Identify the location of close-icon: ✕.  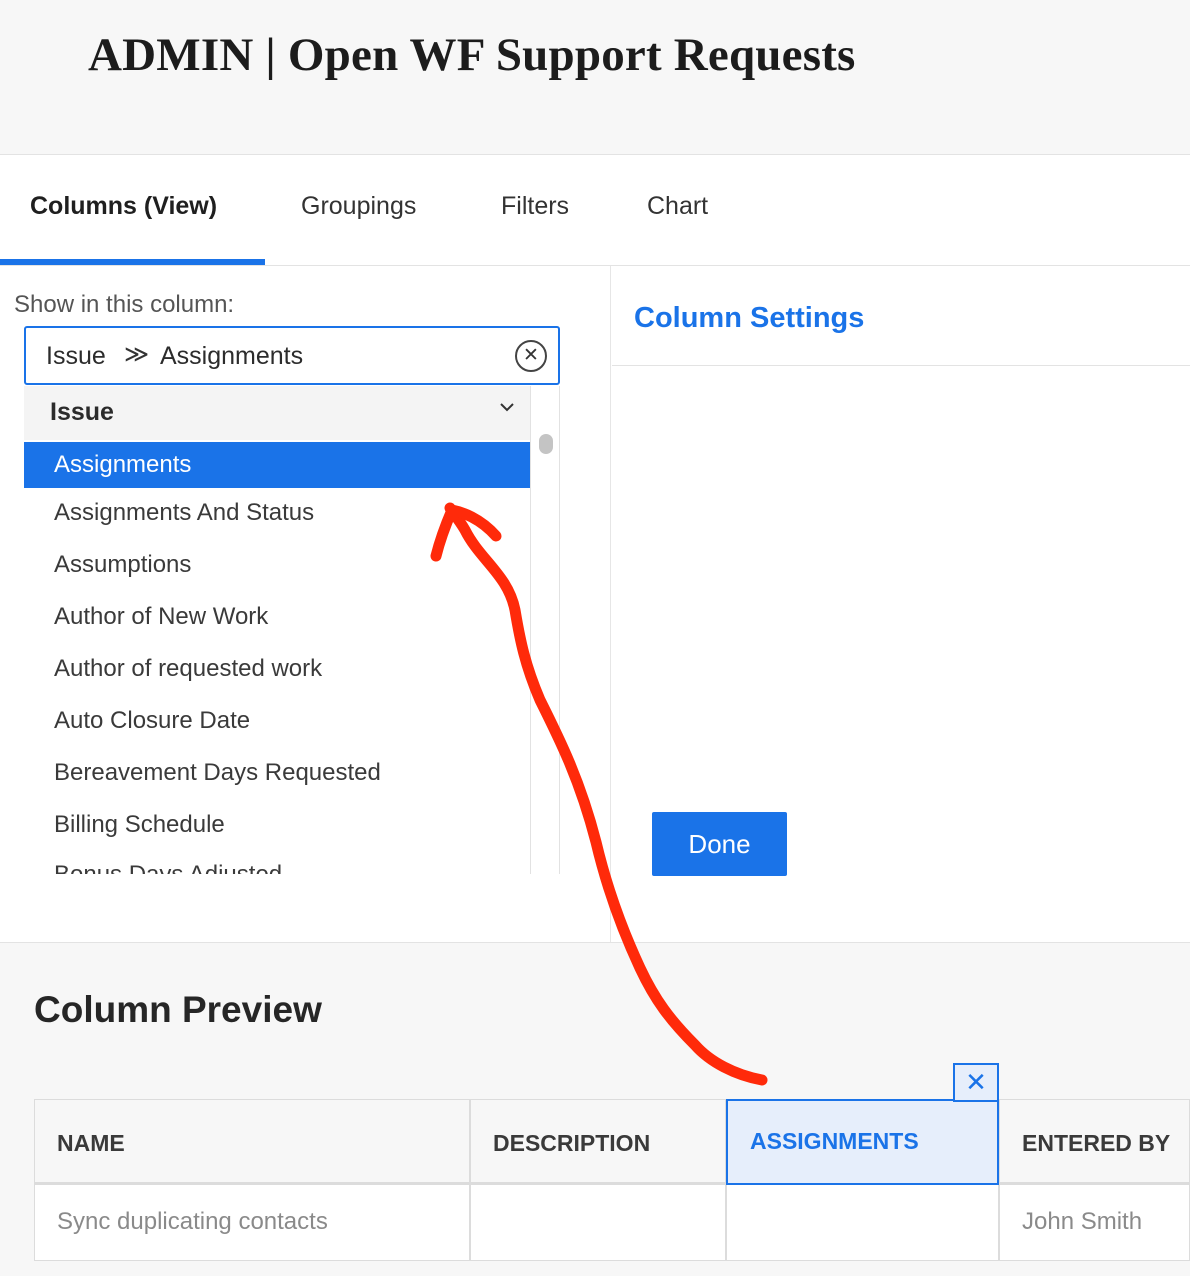
(976, 1082).